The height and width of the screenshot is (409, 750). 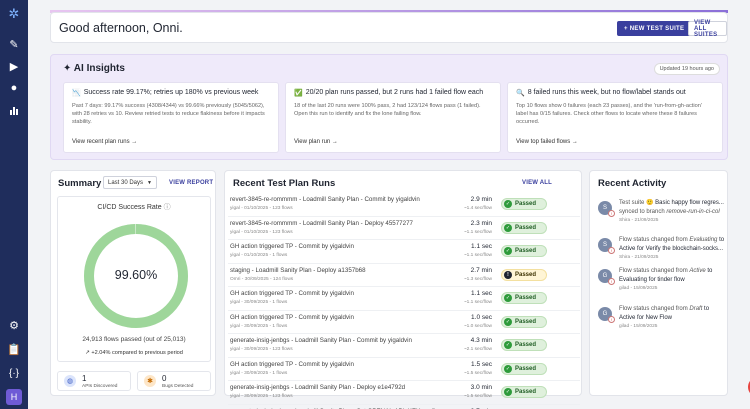 What do you see at coordinates (150, 381) in the screenshot?
I see `bug-icon: ✱` at bounding box center [150, 381].